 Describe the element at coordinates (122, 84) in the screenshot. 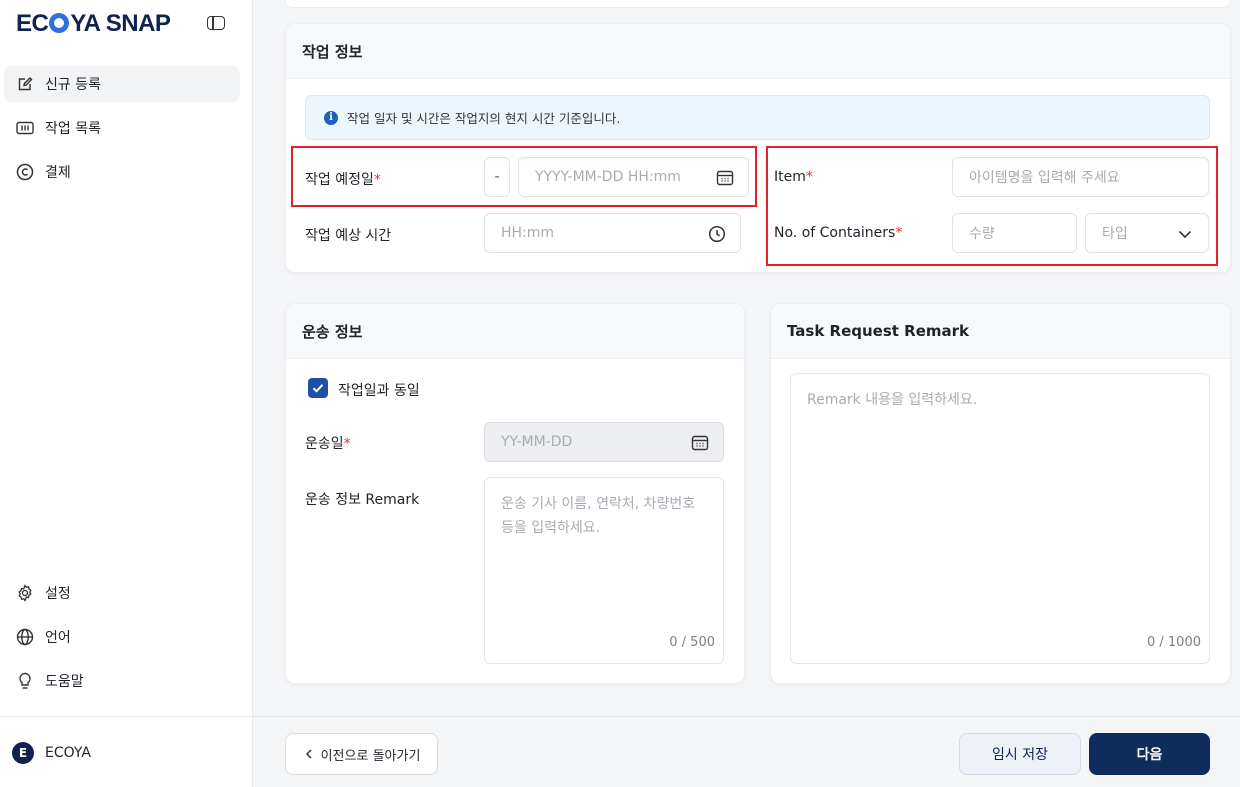

I see `sidebar-item-new-registration: 신규 등록` at that location.